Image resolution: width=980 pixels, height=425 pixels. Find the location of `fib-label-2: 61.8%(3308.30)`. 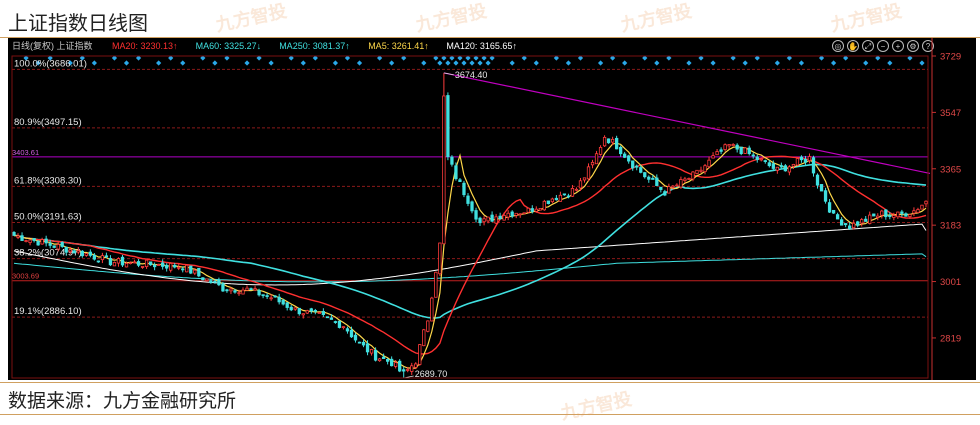

fib-label-2: 61.8%(3308.30) is located at coordinates (48, 180).